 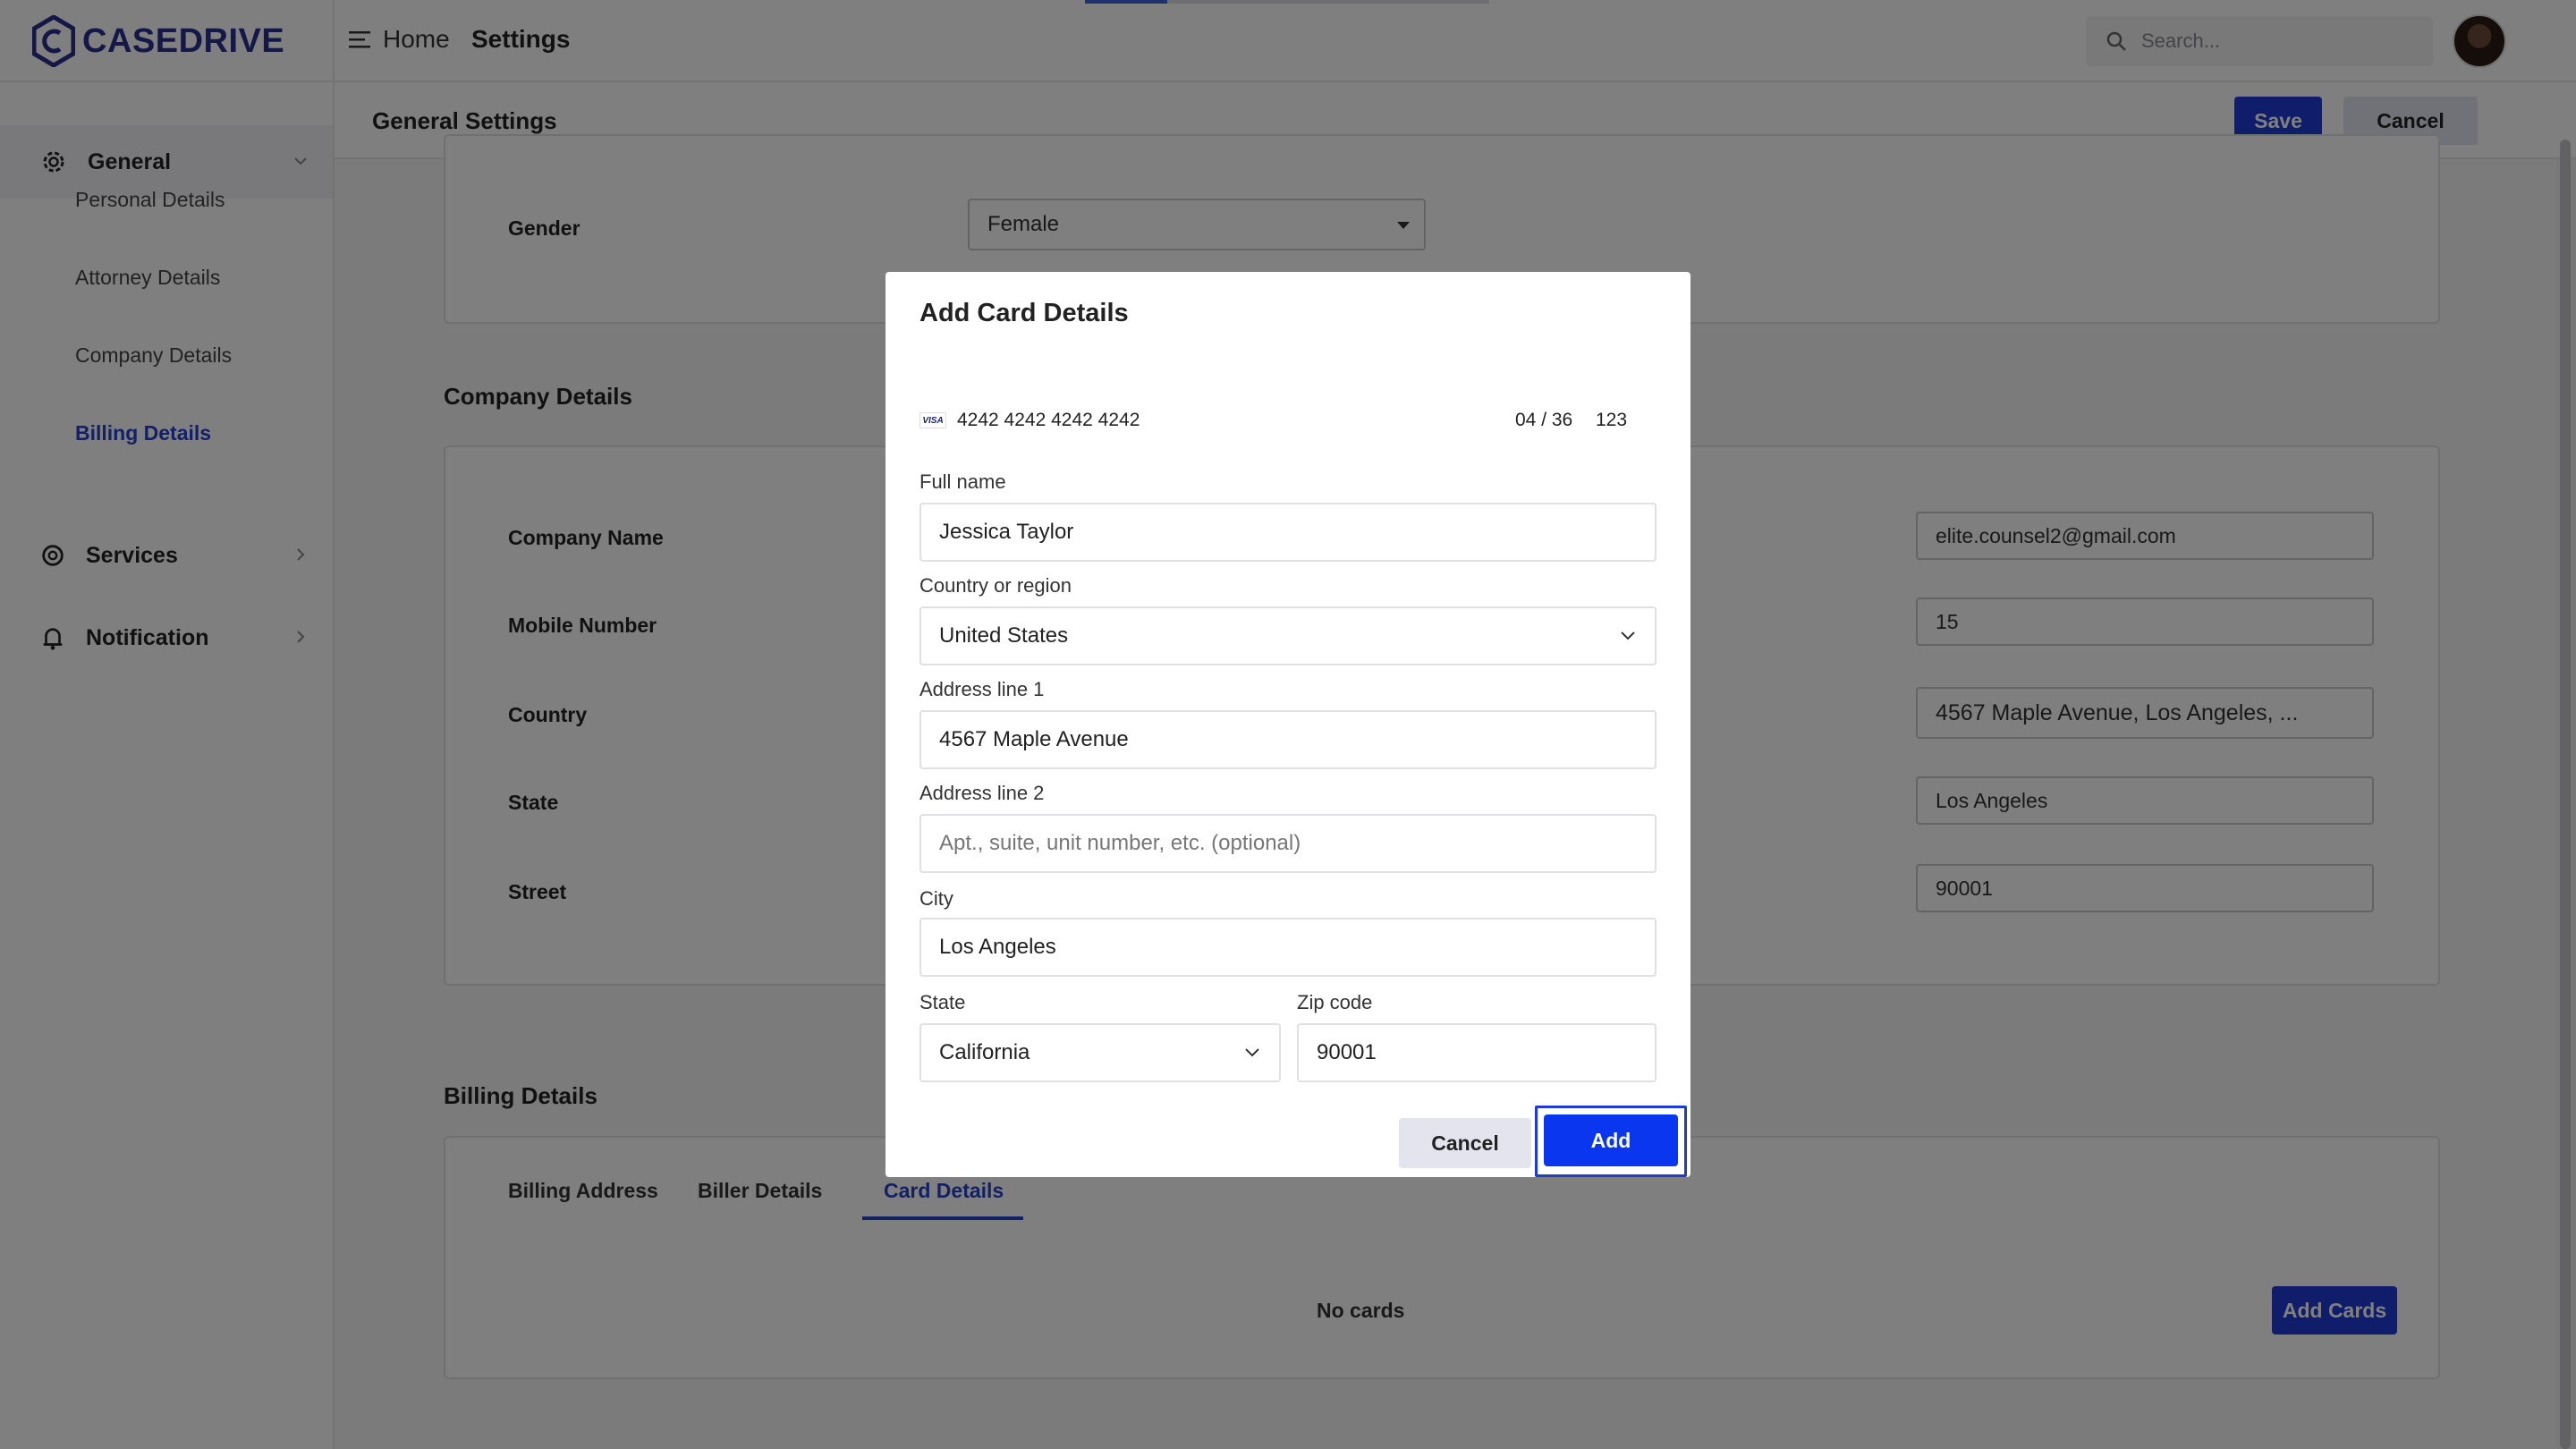 What do you see at coordinates (1347, 1052) in the screenshot?
I see `zip-code-value: 90001` at bounding box center [1347, 1052].